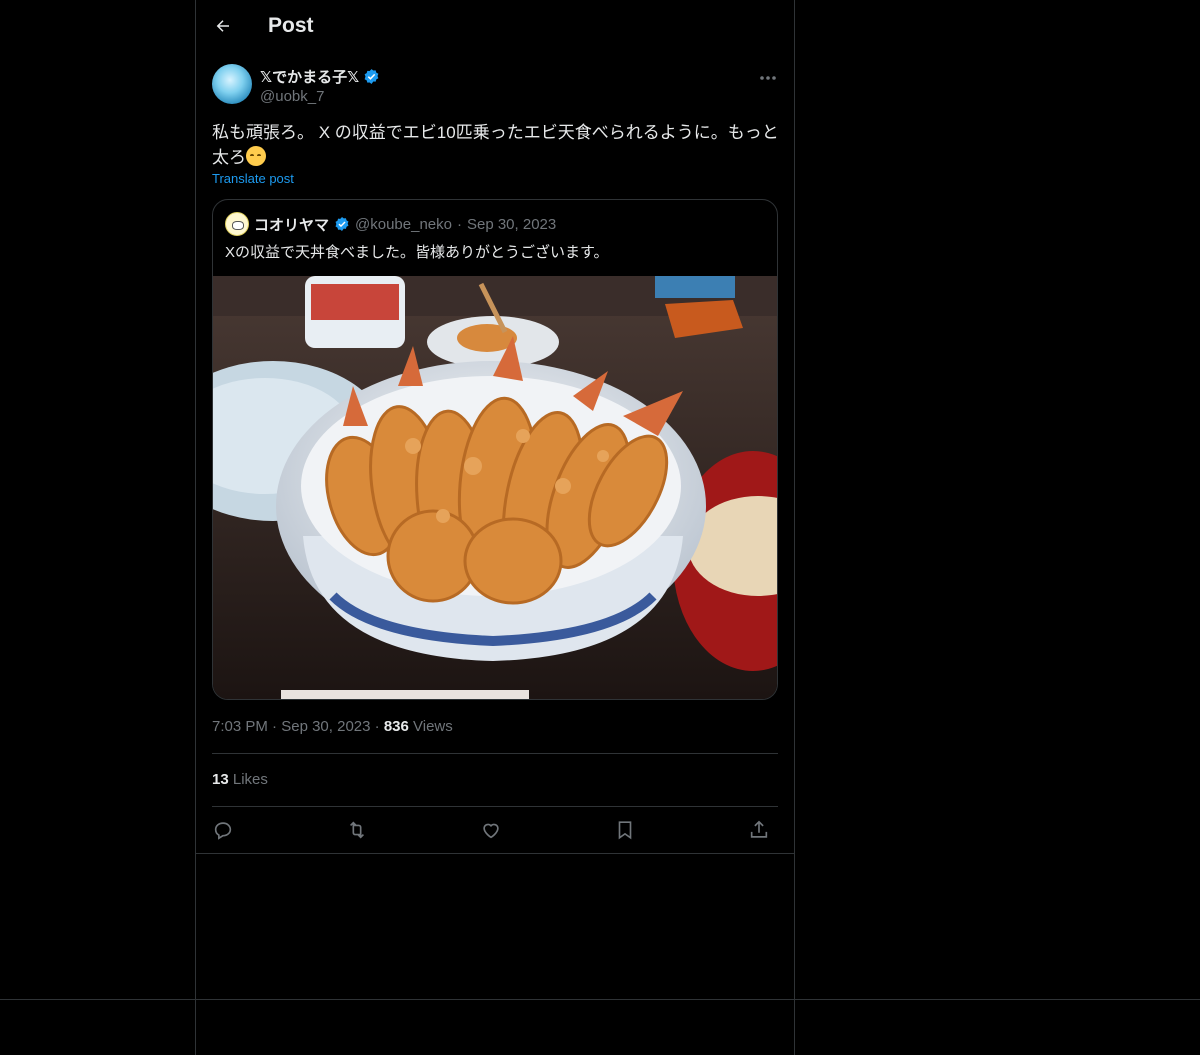 This screenshot has width=1200, height=1055. I want to click on post-meta: 7:03 PM · Sep 30, 2023 · 836 Views, so click(332, 726).